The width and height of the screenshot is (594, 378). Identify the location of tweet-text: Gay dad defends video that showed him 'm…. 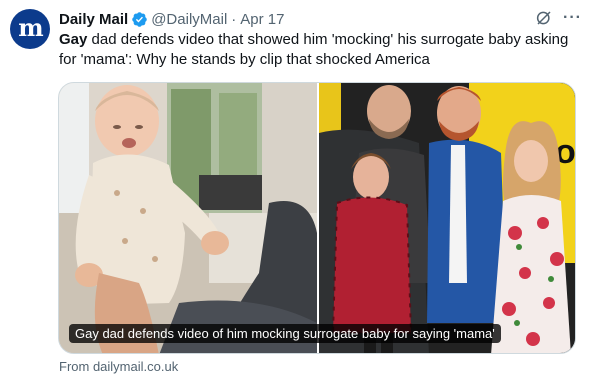
(319, 50).